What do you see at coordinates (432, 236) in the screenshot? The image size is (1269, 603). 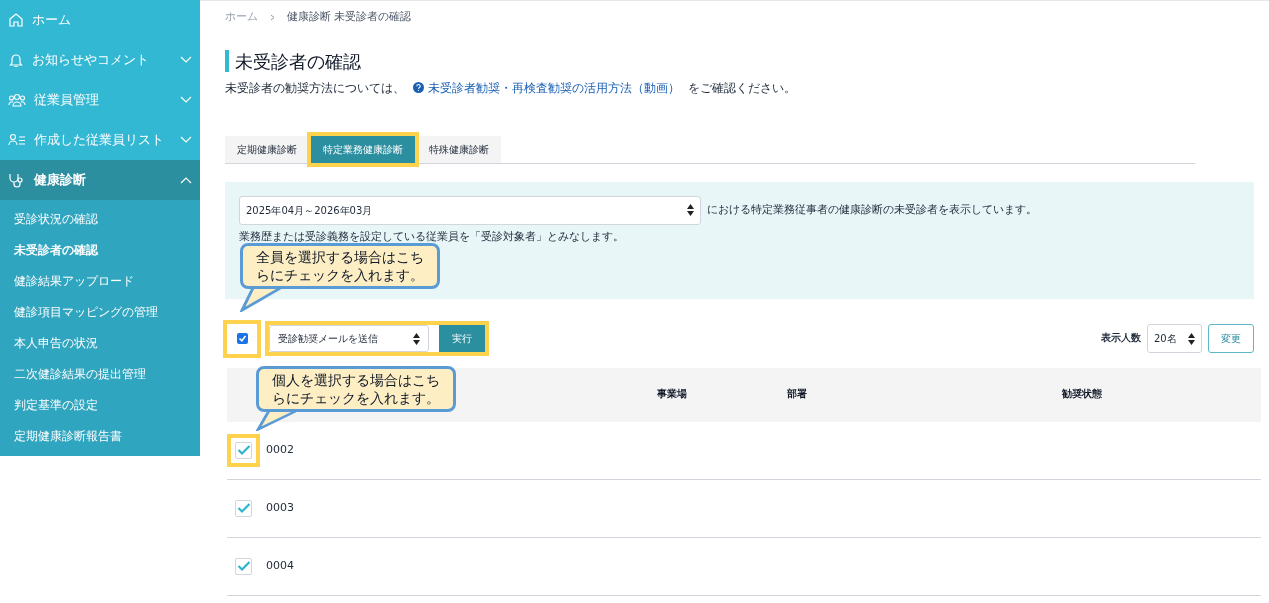 I see `note-text: 業務歴または受診義務を設定している従業員を「受診対象者」とみなします。` at bounding box center [432, 236].